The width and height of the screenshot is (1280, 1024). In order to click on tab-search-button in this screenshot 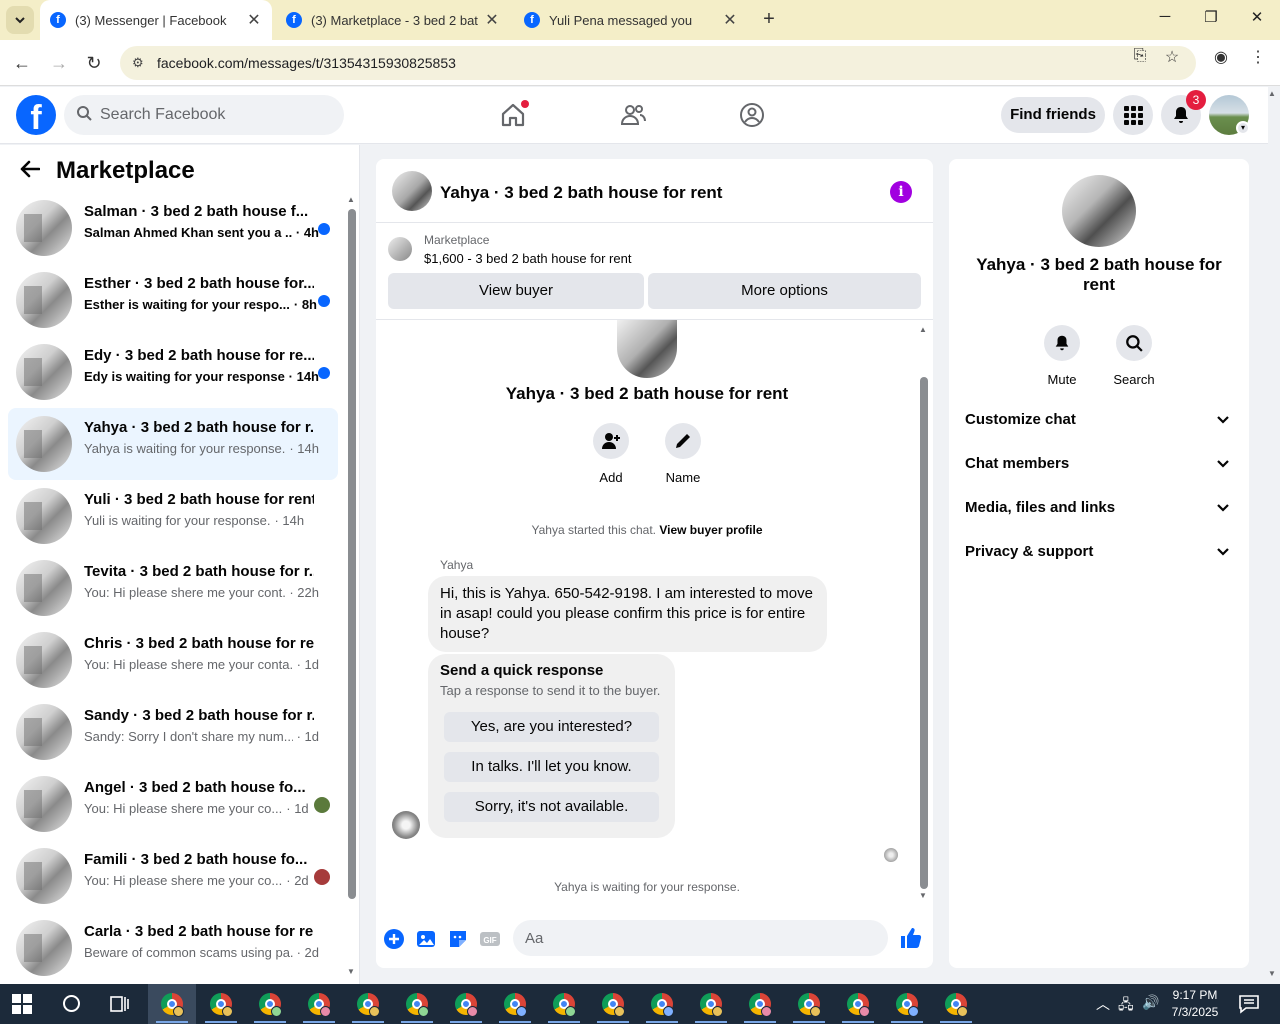, I will do `click(20, 20)`.